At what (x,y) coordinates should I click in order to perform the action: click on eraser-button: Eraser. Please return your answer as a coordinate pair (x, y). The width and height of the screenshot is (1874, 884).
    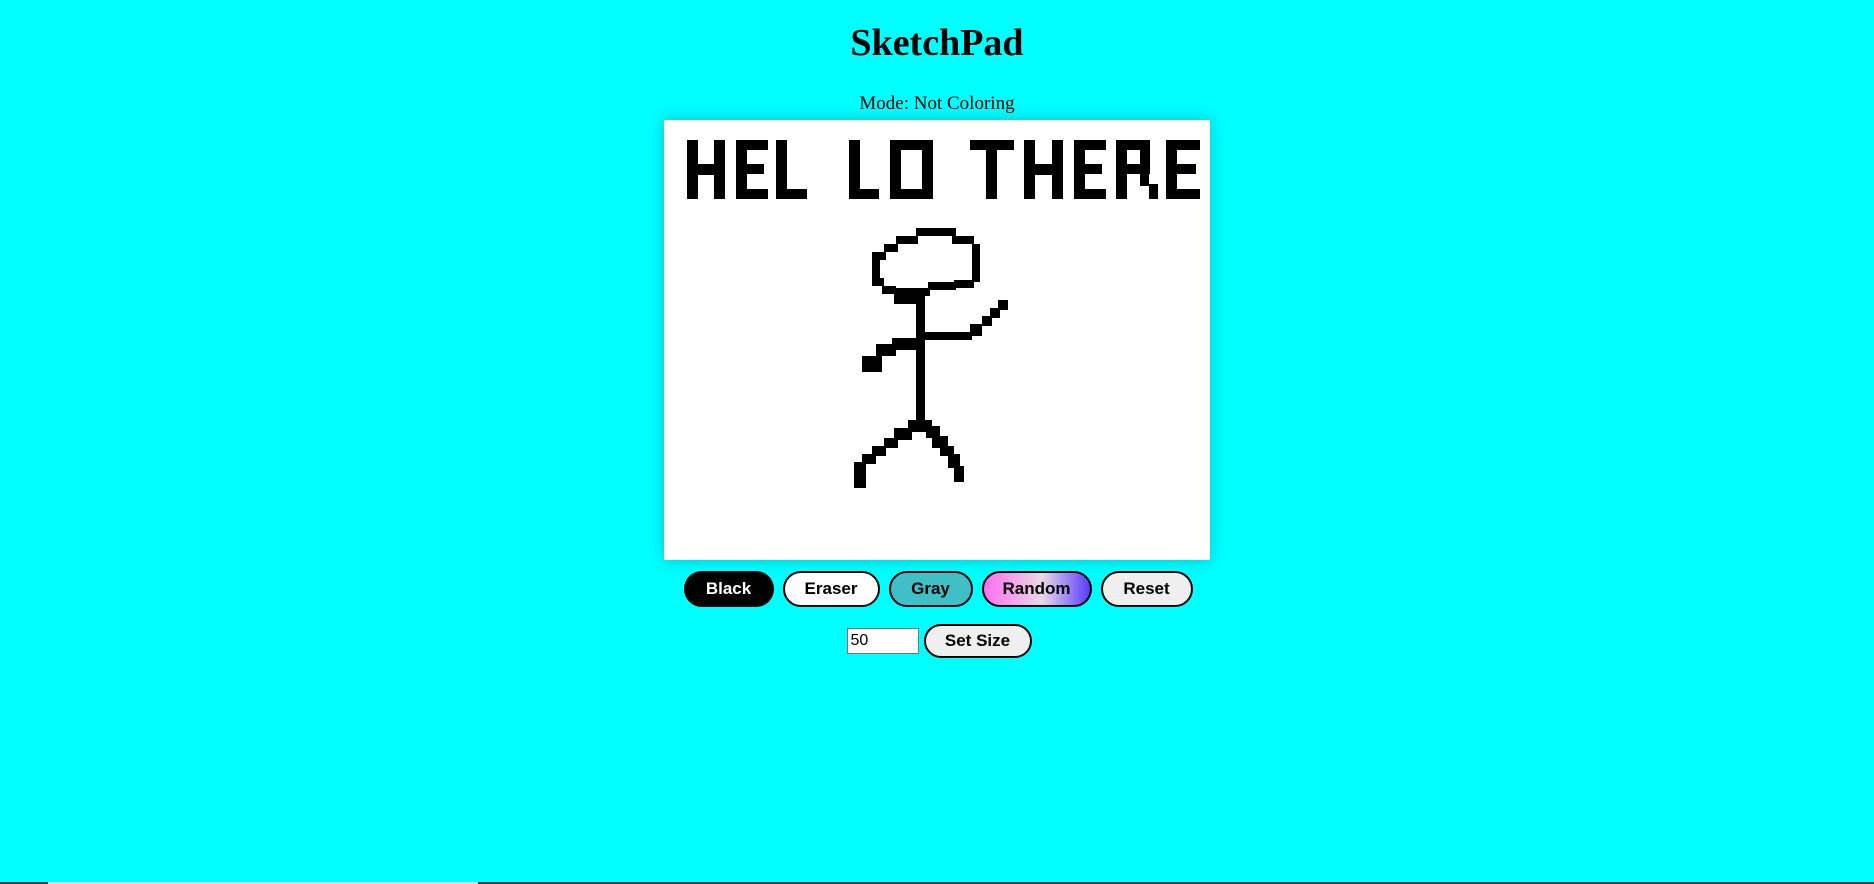
    Looking at the image, I should click on (831, 589).